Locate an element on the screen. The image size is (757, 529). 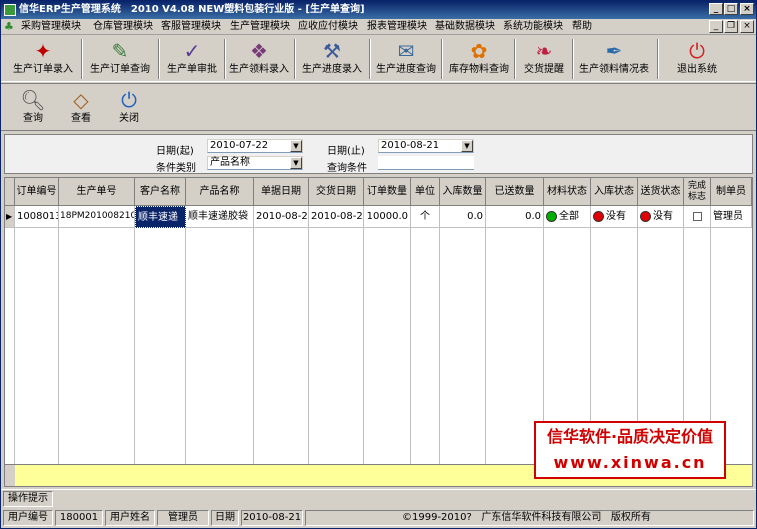
column-header: 单据日期 is located at coordinates (281, 192).